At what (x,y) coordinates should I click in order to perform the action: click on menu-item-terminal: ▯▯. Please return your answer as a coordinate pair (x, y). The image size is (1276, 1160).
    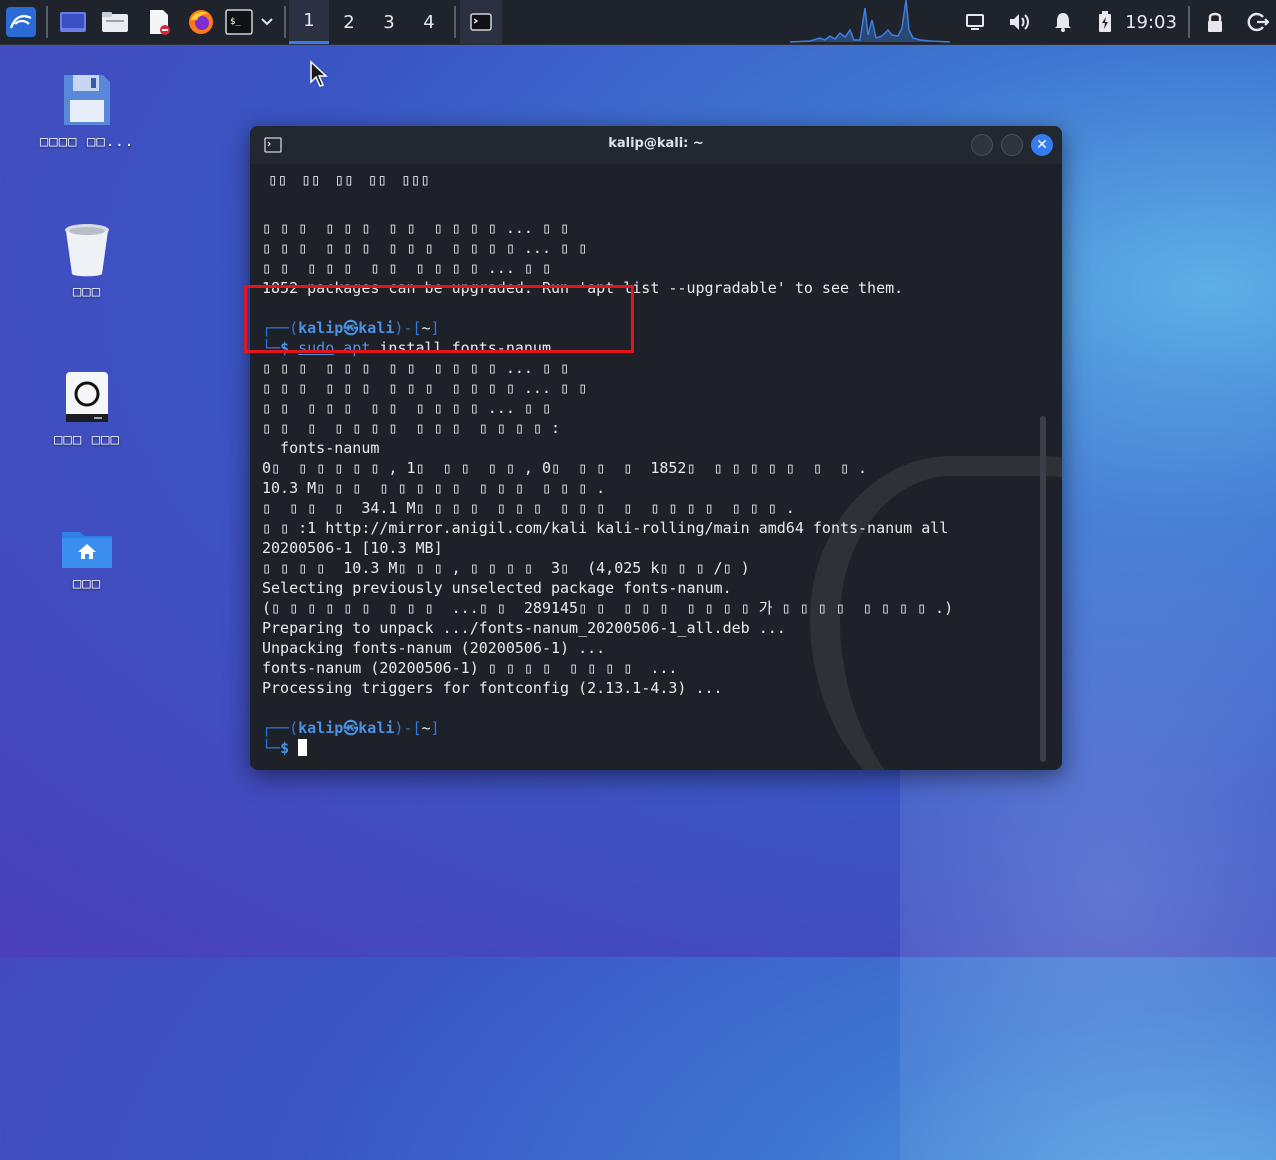
    Looking at the image, I should click on (377, 179).